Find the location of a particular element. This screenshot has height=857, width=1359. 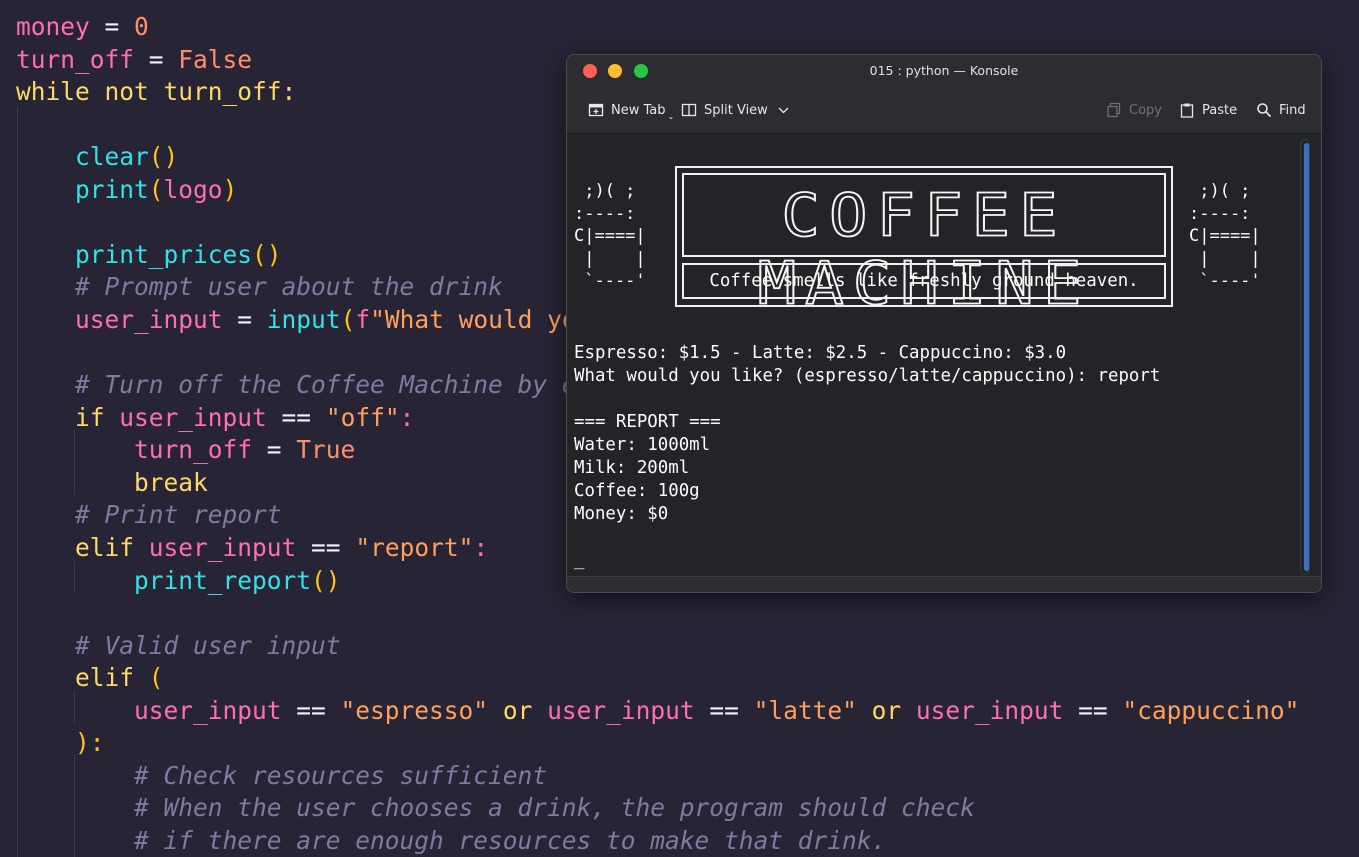

new-tab-button: New Tab ⌄ is located at coordinates (631, 110).